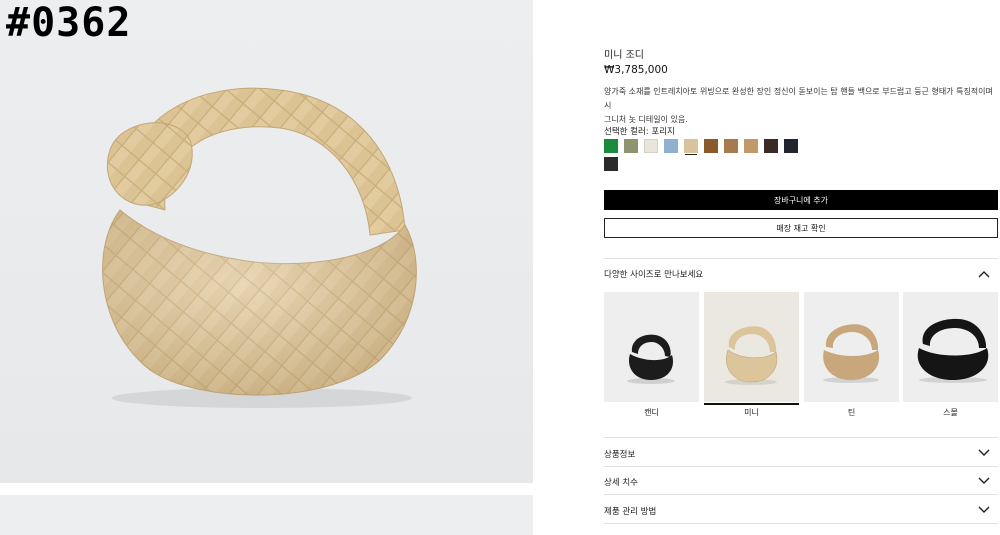 This screenshot has height=535, width=1000. I want to click on size-option-mini: 미니, so click(751, 355).